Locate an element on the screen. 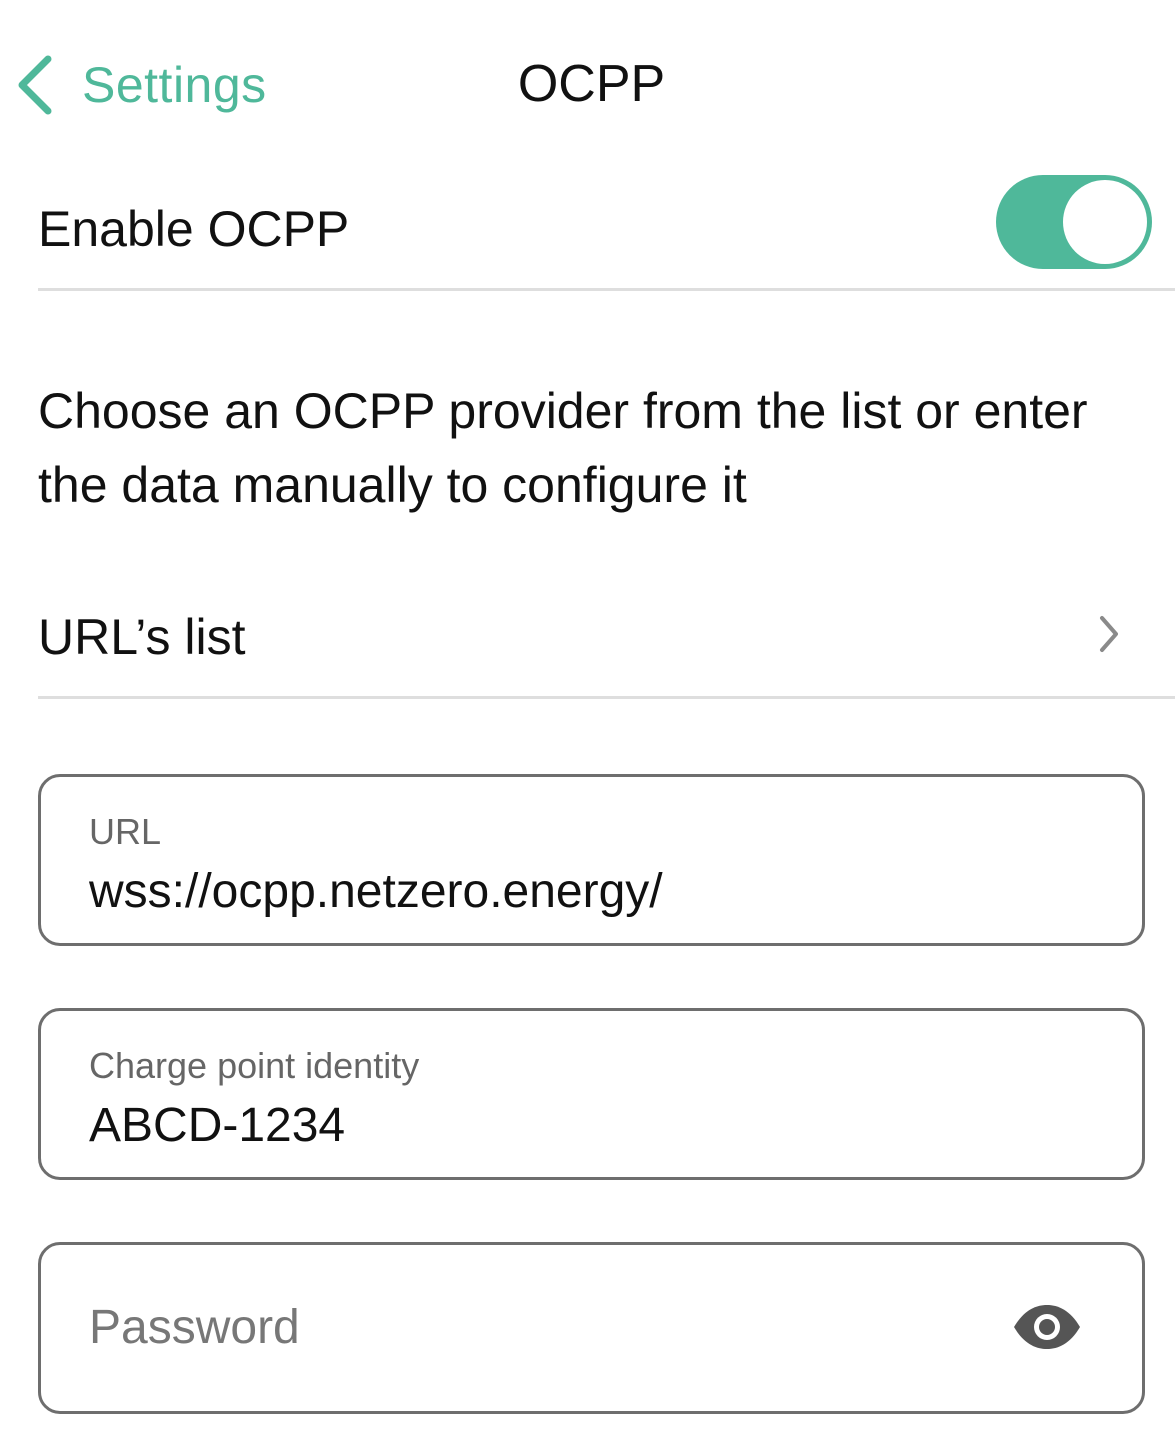 This screenshot has height=1433, width=1175. url-input is located at coordinates (579, 891).